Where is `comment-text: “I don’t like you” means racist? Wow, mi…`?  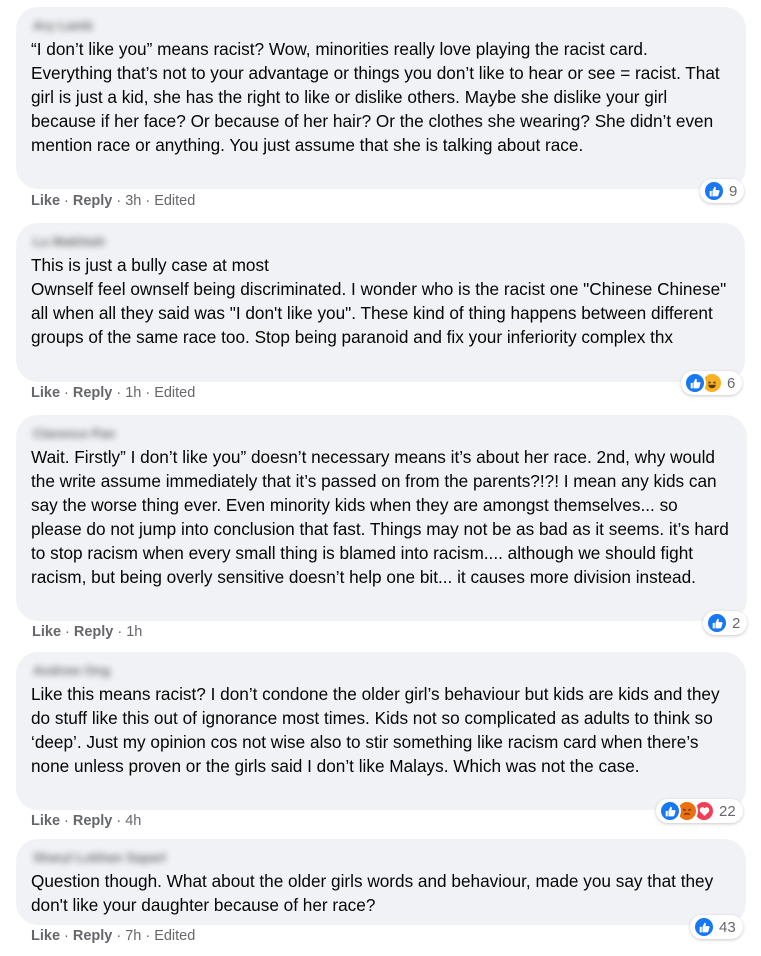 comment-text: “I don’t like you” means racist? Wow, mi… is located at coordinates (378, 97).